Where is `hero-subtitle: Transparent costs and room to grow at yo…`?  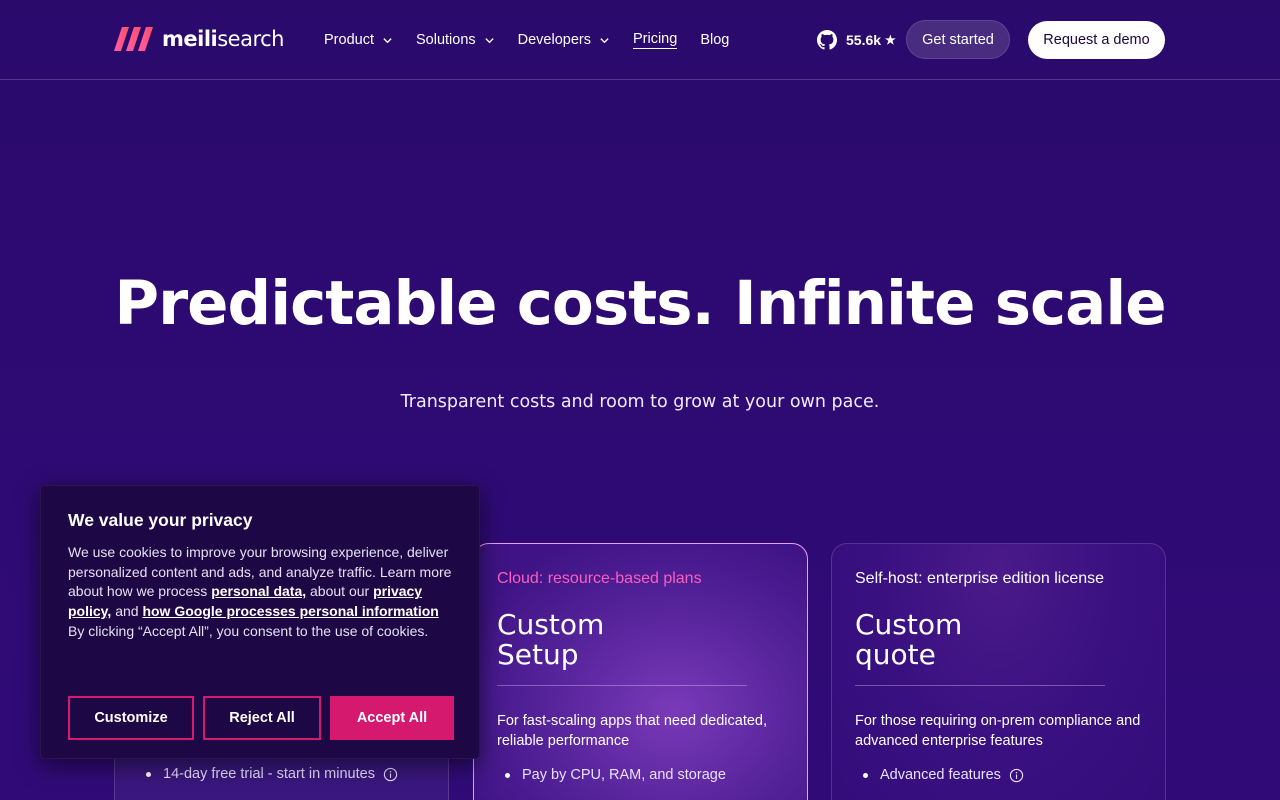 hero-subtitle: Transparent costs and room to grow at yo… is located at coordinates (640, 402).